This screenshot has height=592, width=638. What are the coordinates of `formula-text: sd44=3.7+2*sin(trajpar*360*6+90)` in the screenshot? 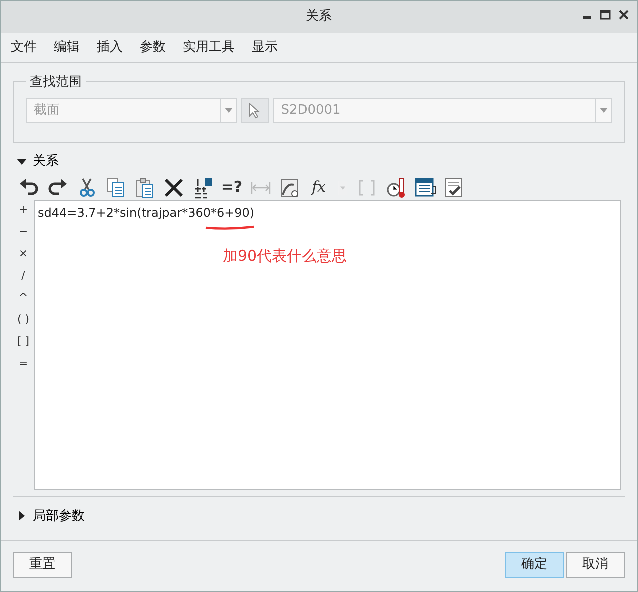 It's located at (146, 213).